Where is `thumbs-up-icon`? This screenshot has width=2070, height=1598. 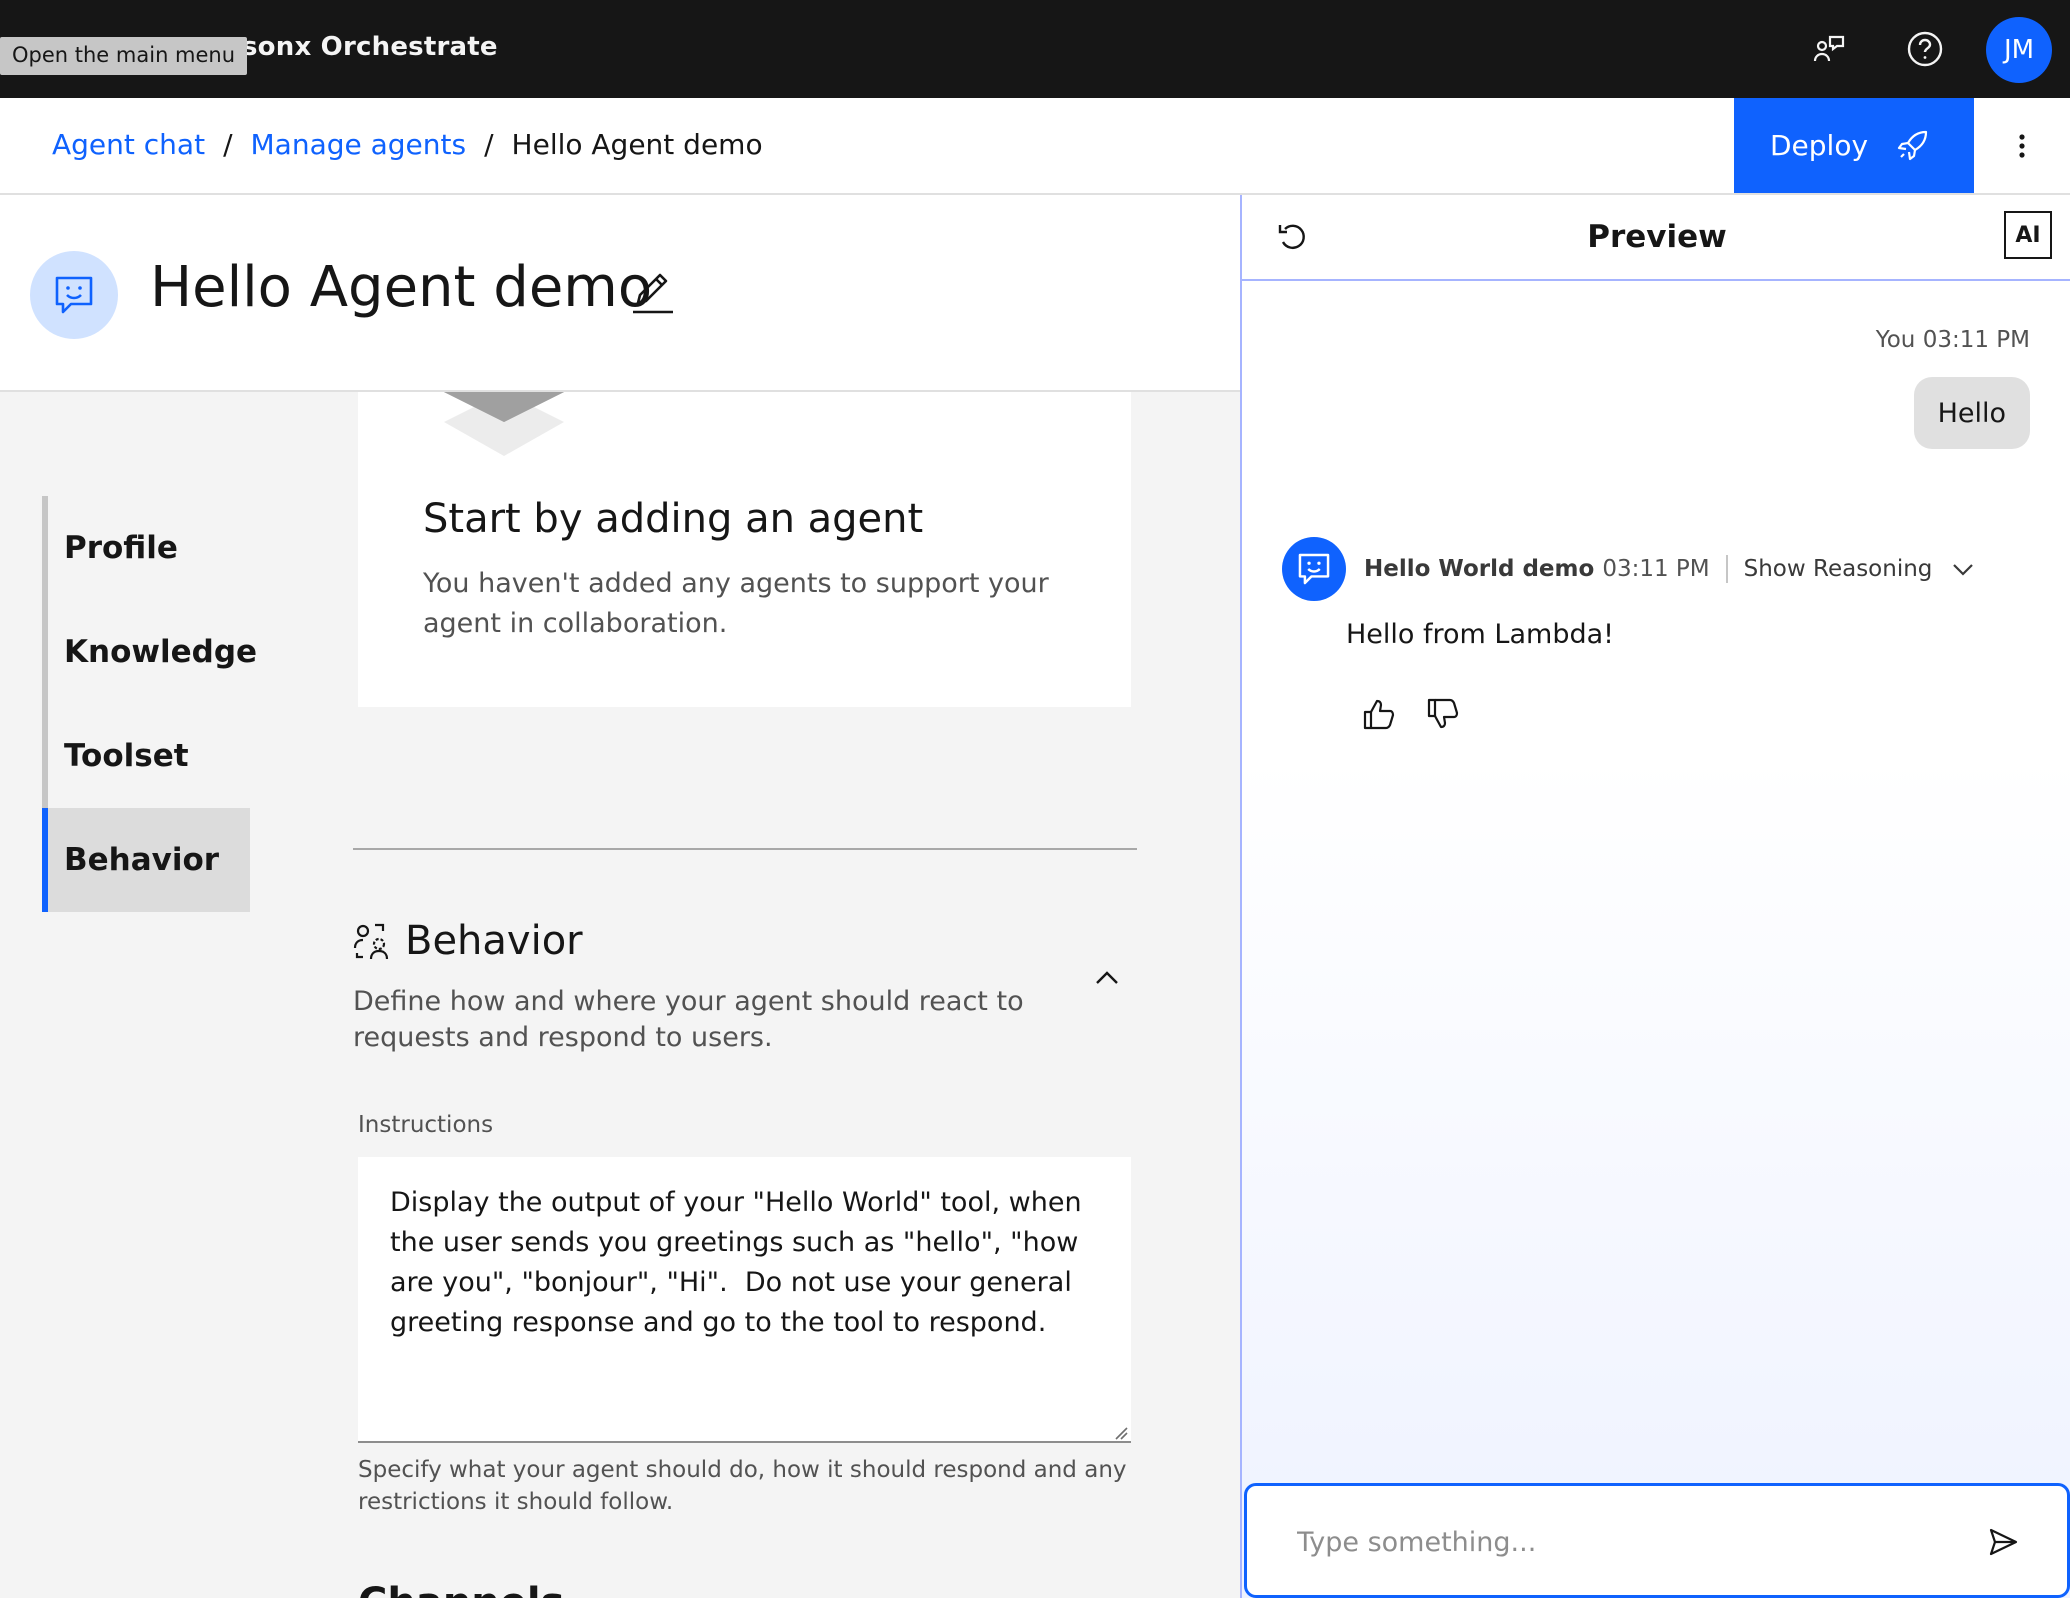 thumbs-up-icon is located at coordinates (1379, 714).